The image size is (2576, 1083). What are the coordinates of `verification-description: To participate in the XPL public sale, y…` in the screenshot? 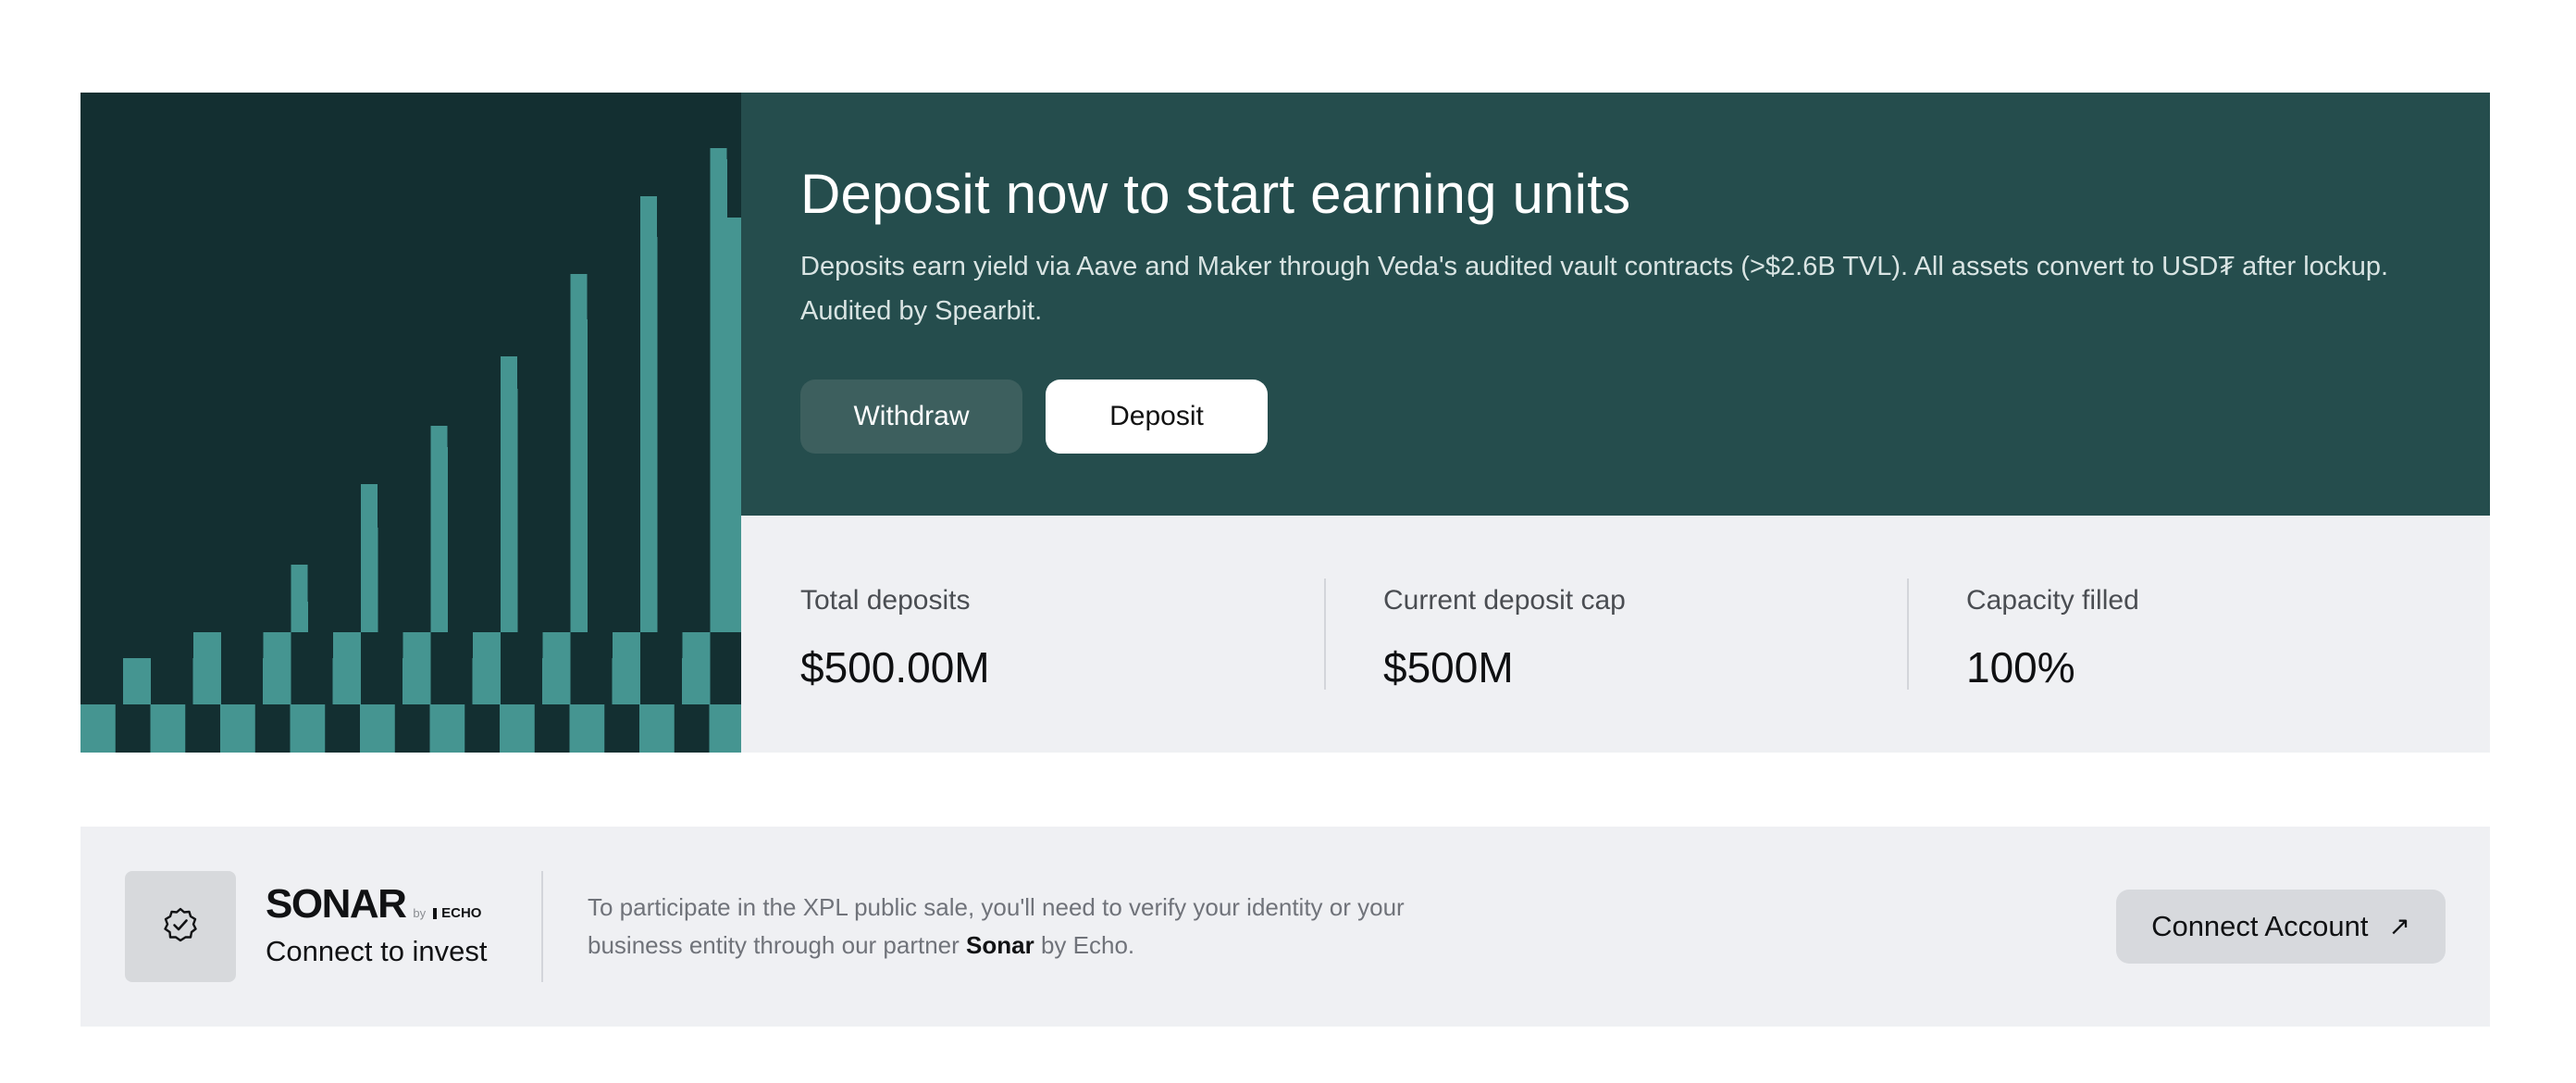 It's located at (1032, 927).